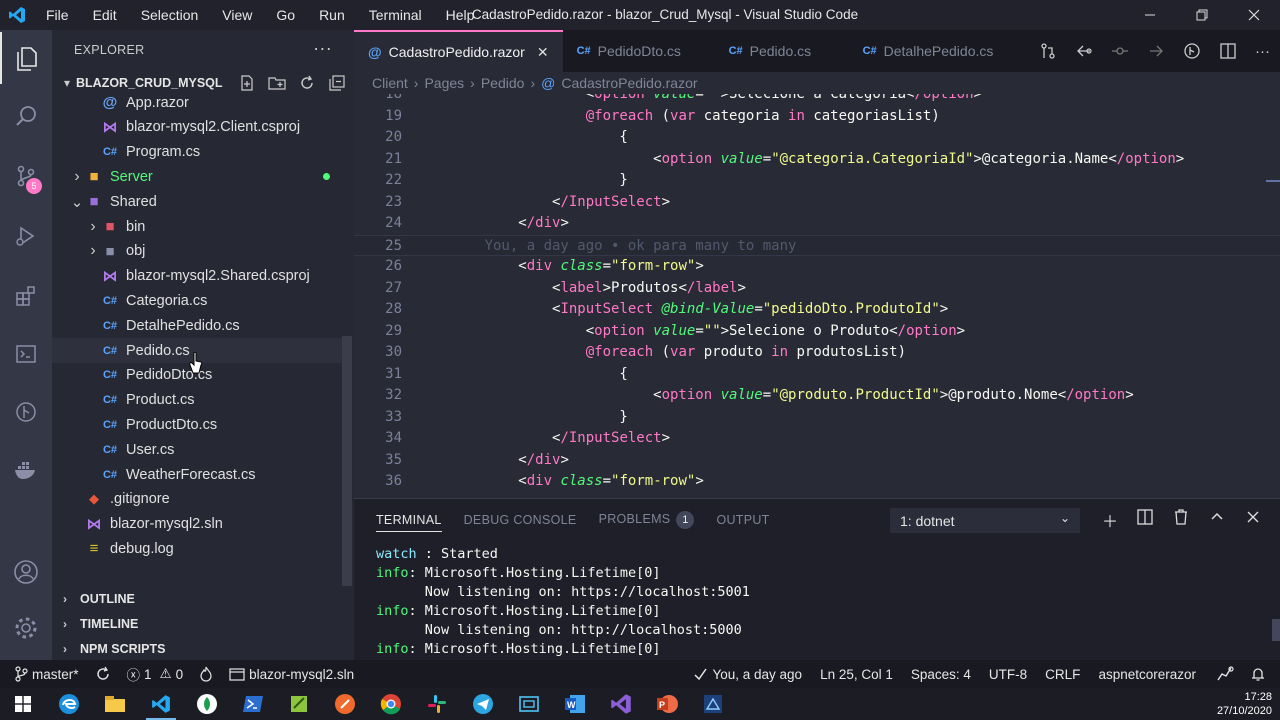 The height and width of the screenshot is (720, 1280). What do you see at coordinates (817, 461) in the screenshot?
I see `code-line: 35 </div>` at bounding box center [817, 461].